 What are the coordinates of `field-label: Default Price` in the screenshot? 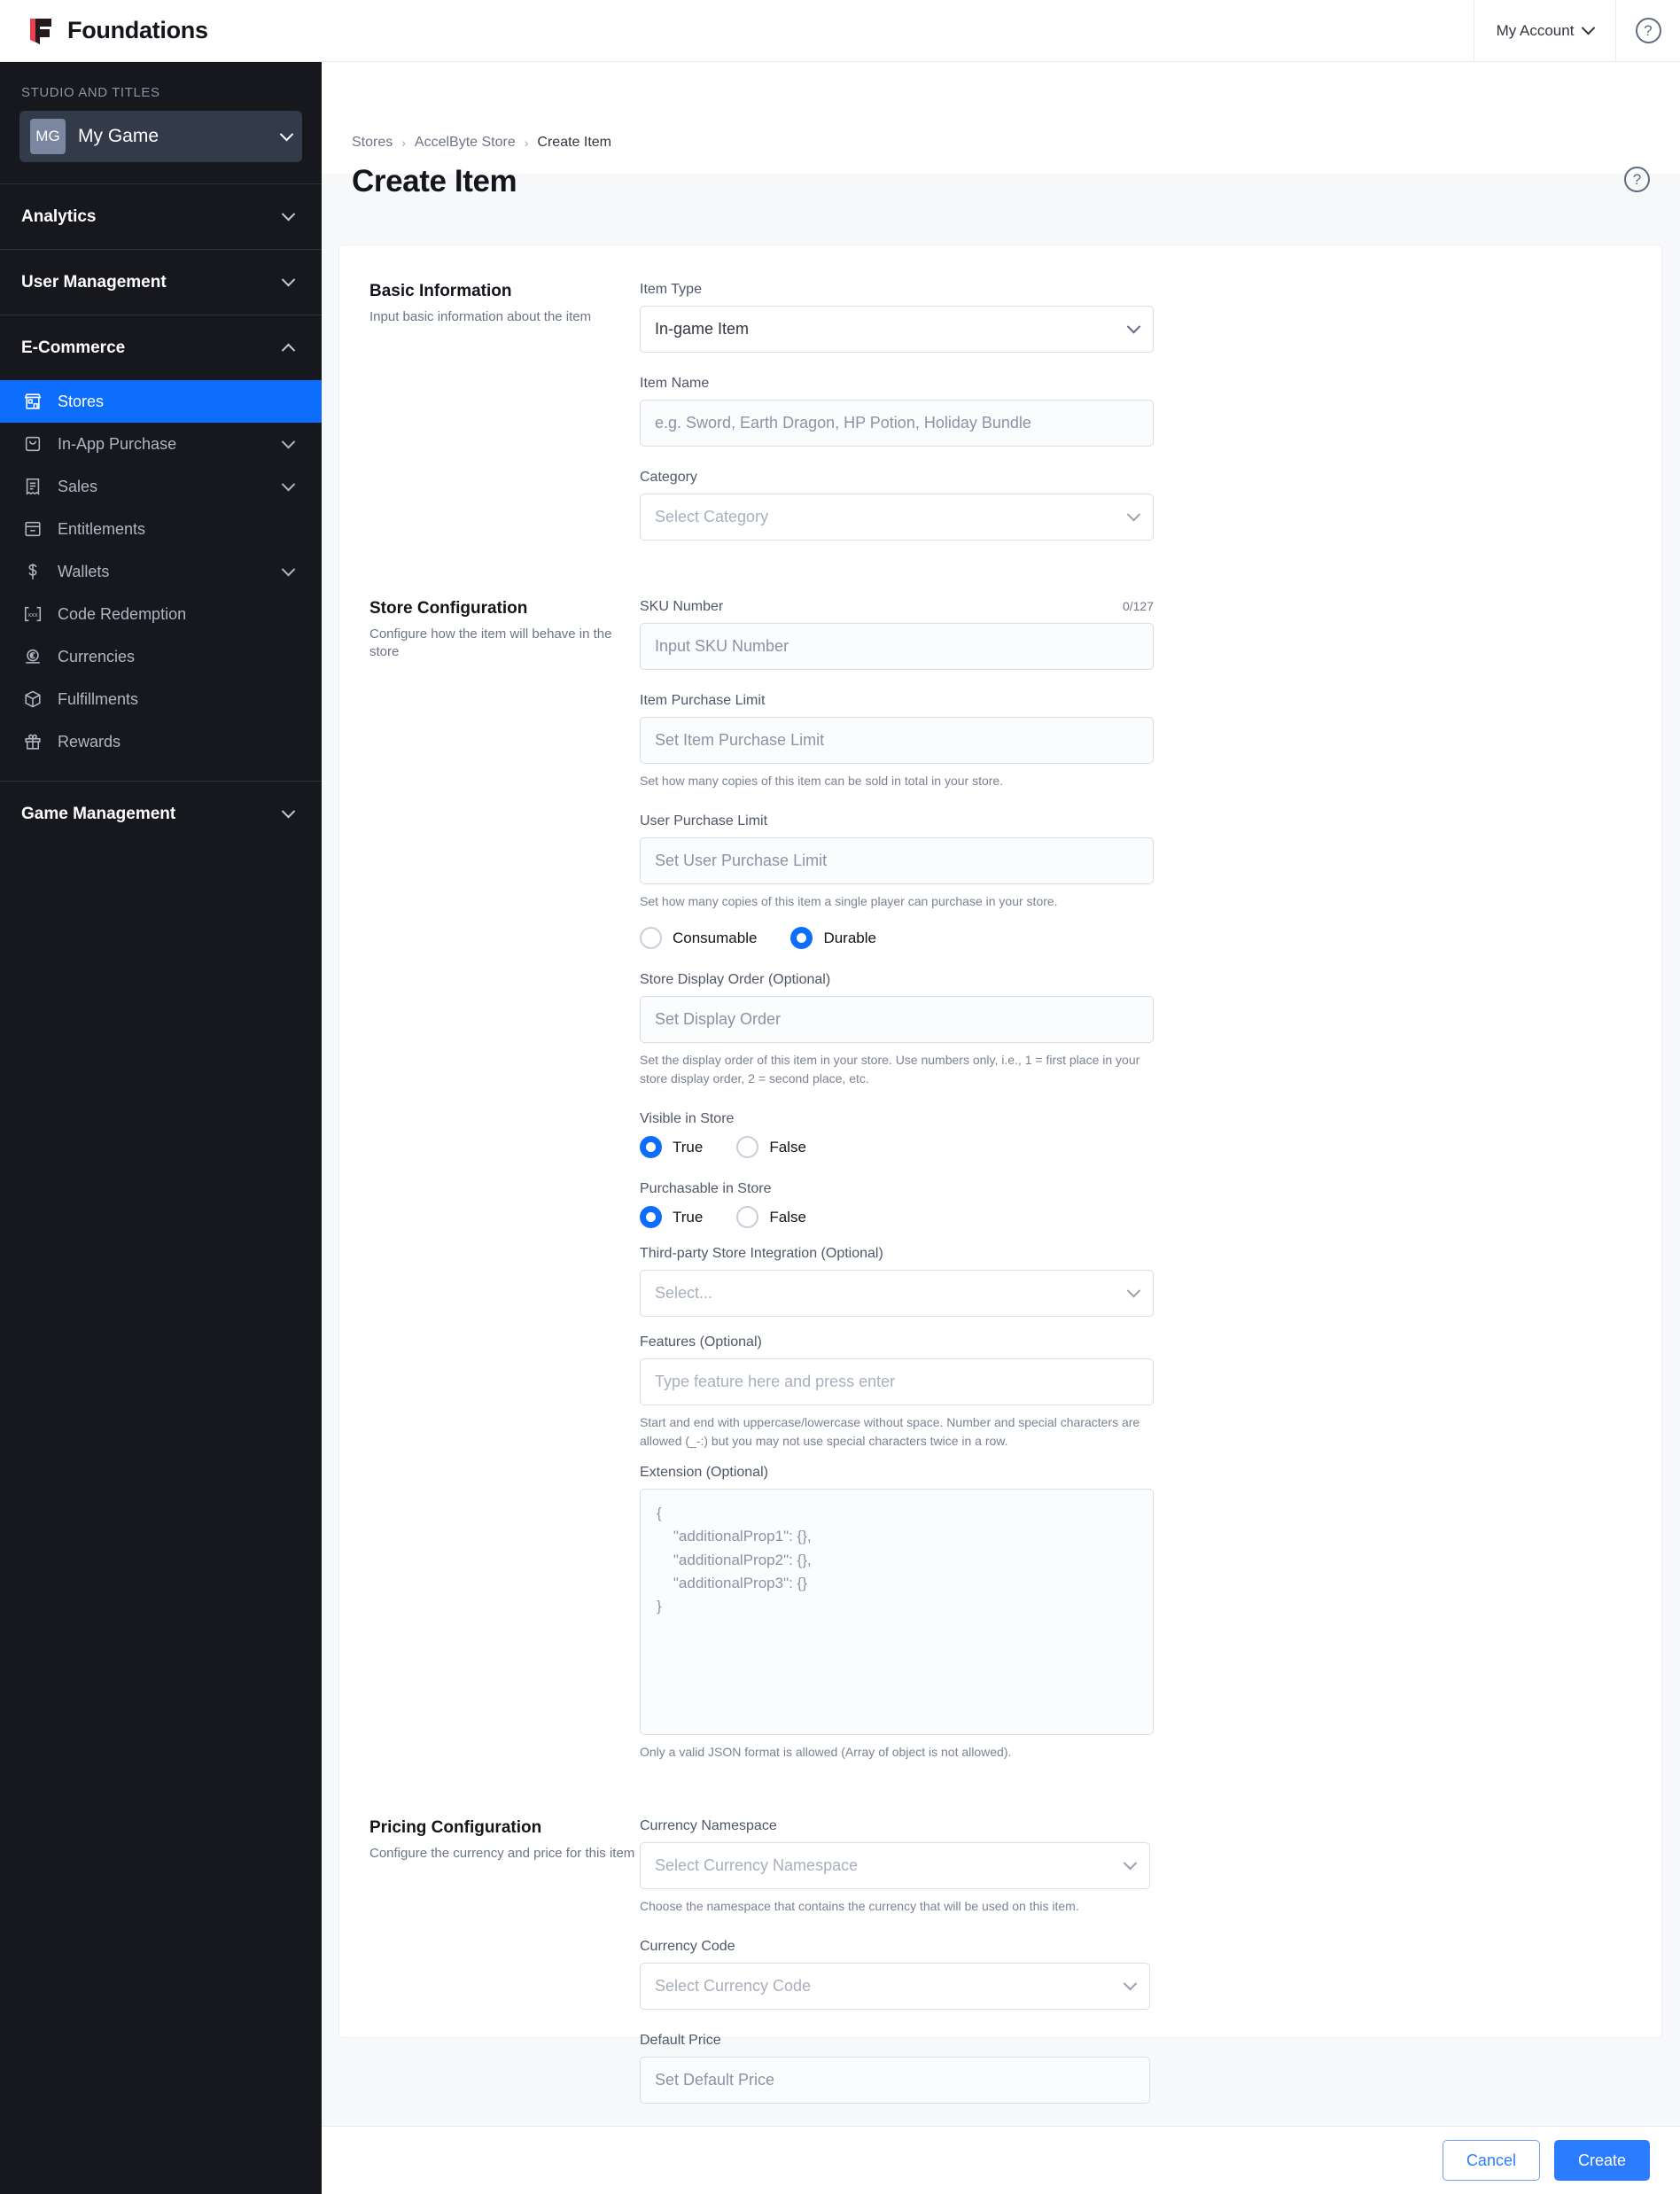 It's located at (680, 2041).